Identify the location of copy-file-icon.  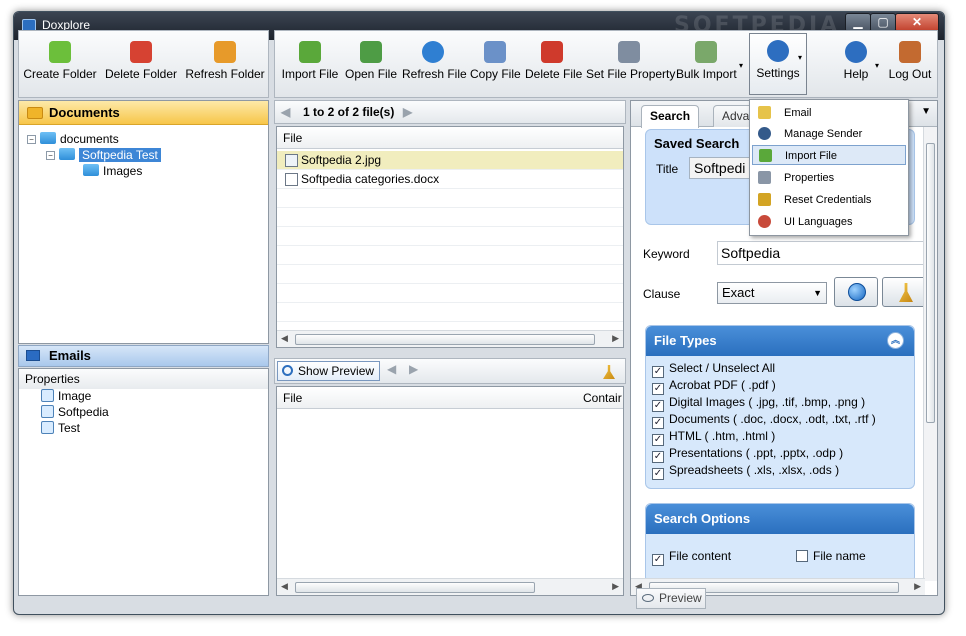
(495, 52).